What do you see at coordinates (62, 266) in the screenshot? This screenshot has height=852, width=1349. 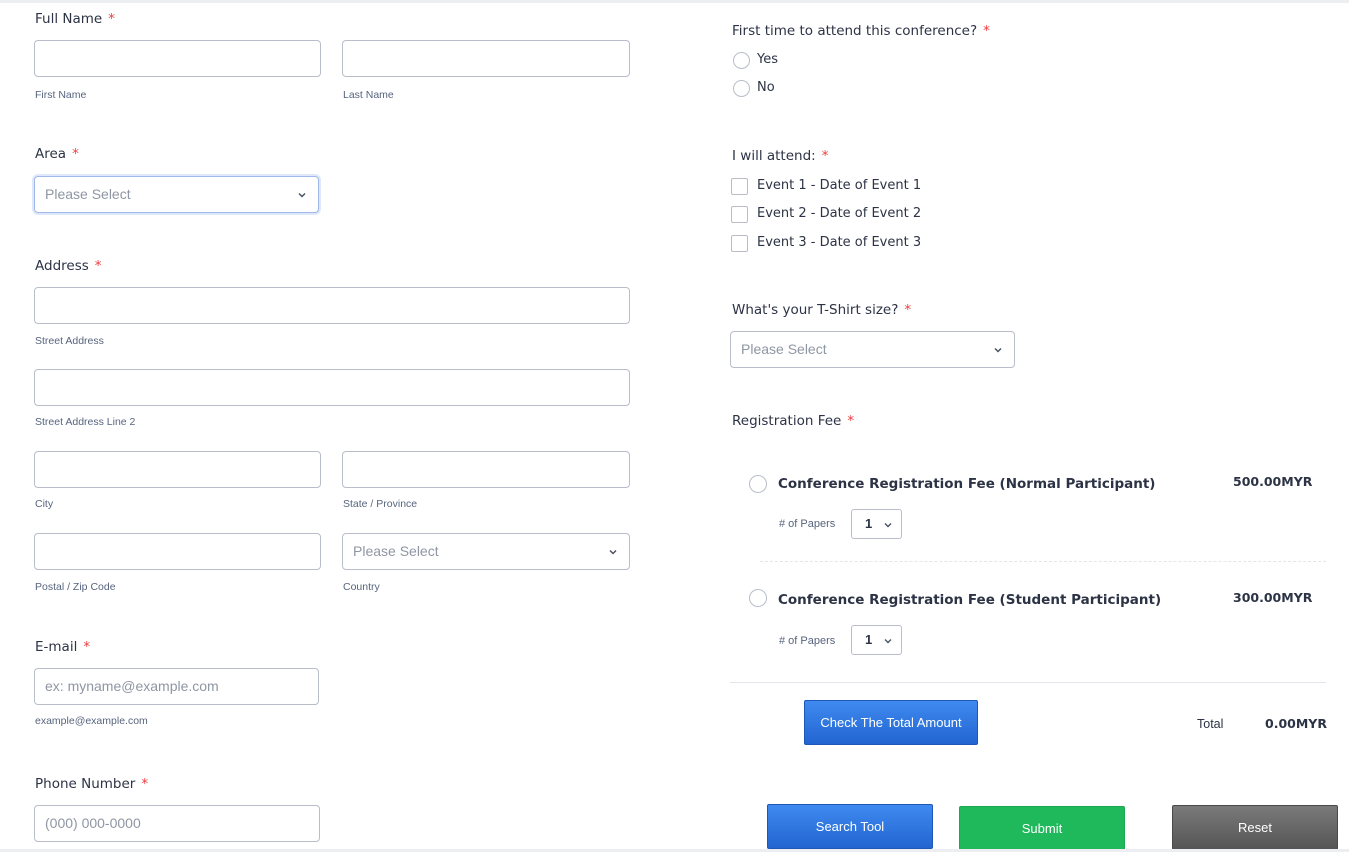 I see `address-label-text: Address` at bounding box center [62, 266].